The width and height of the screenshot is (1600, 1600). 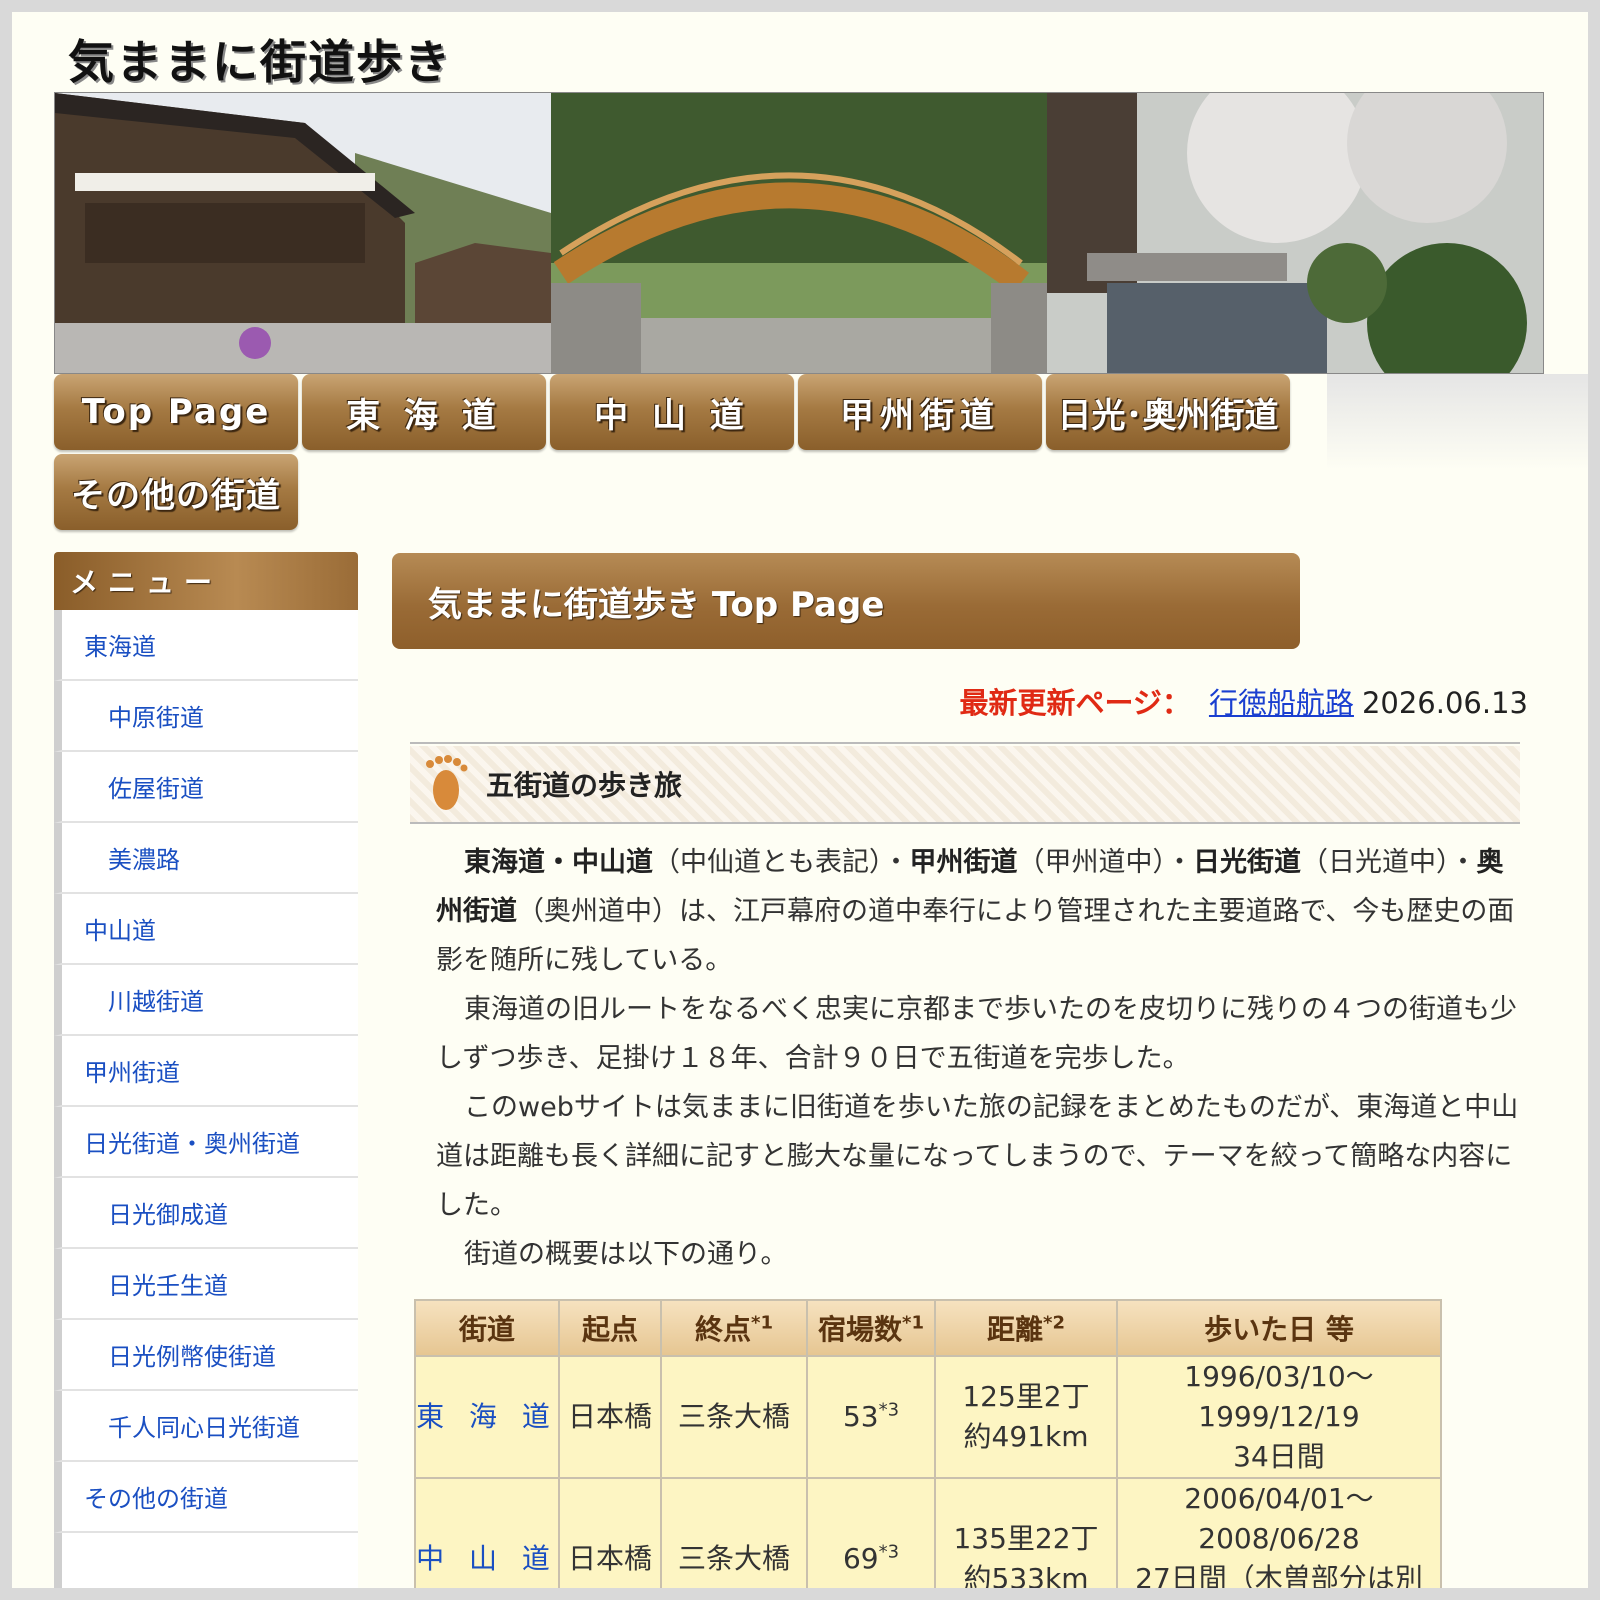 I want to click on sidebar-item-nikko-oshu-kaido: 日光街道・奥州街道, so click(x=206, y=1142).